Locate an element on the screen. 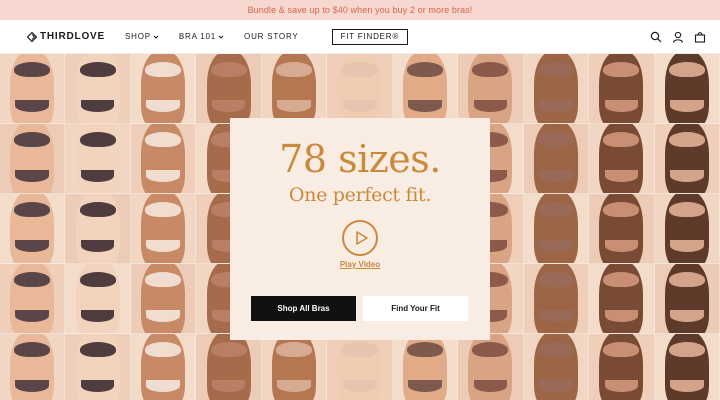 The width and height of the screenshot is (720, 400). nav-icons is located at coordinates (678, 37).